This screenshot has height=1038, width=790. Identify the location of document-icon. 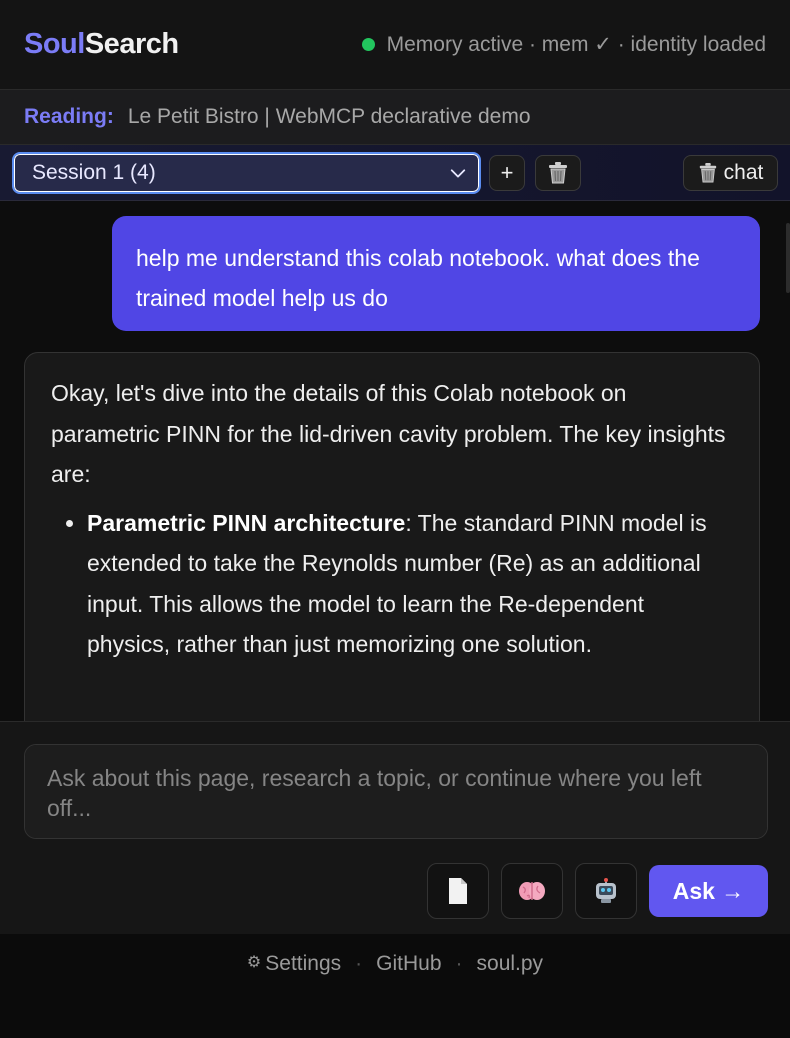
(458, 891).